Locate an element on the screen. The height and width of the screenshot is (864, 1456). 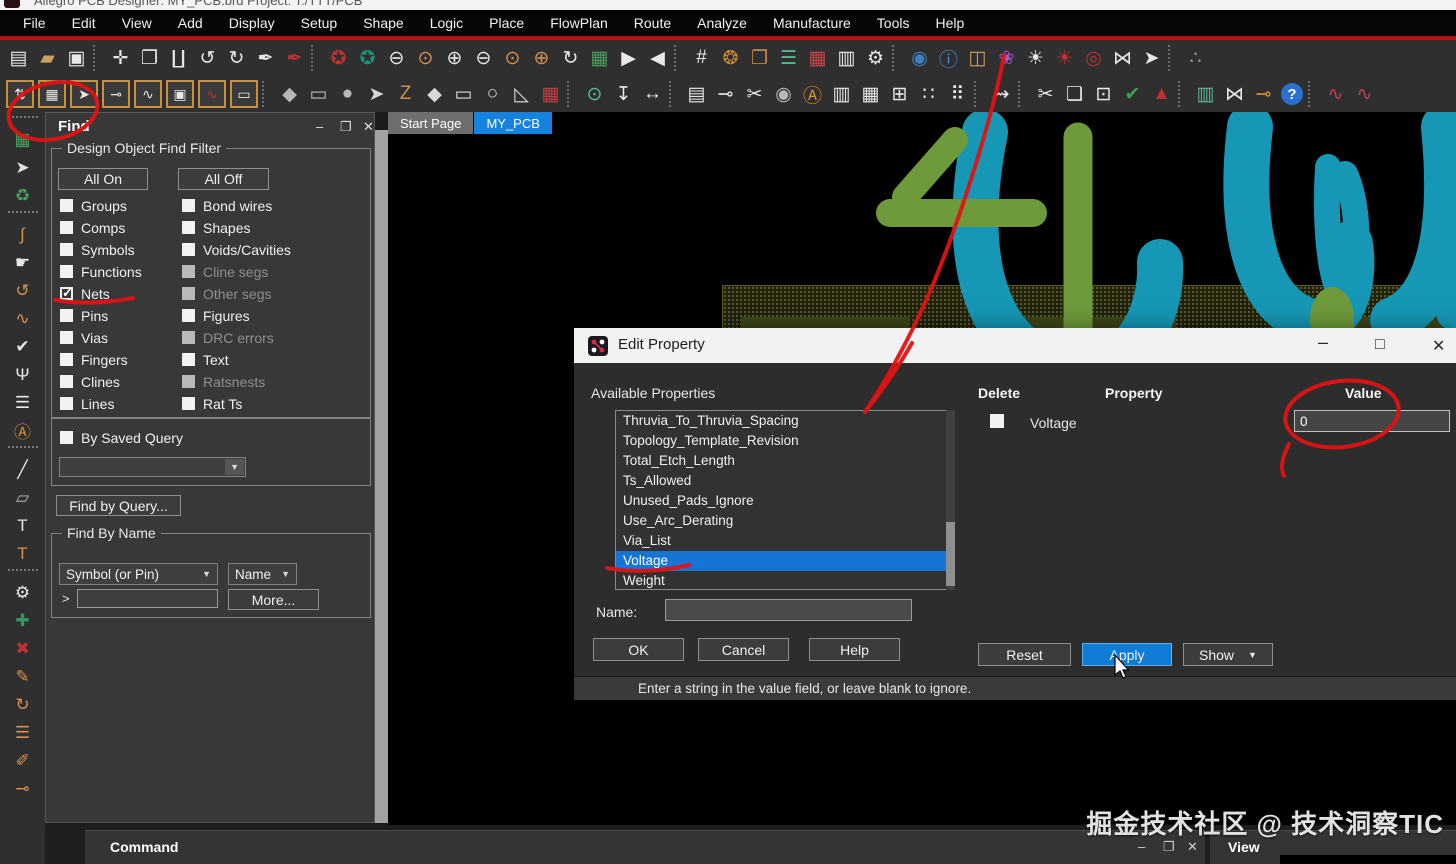
menu-item: Add is located at coordinates (190, 23).